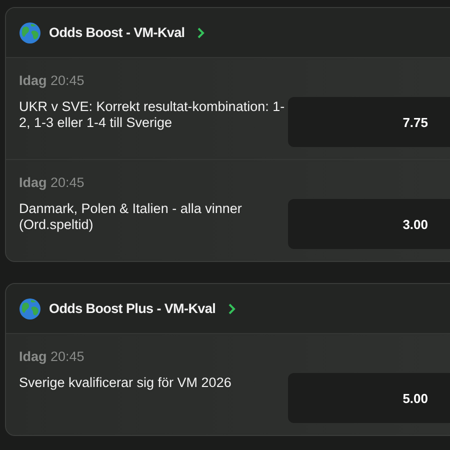 Image resolution: width=450 pixels, height=450 pixels. What do you see at coordinates (369, 398) in the screenshot?
I see `odds-button: 5.00` at bounding box center [369, 398].